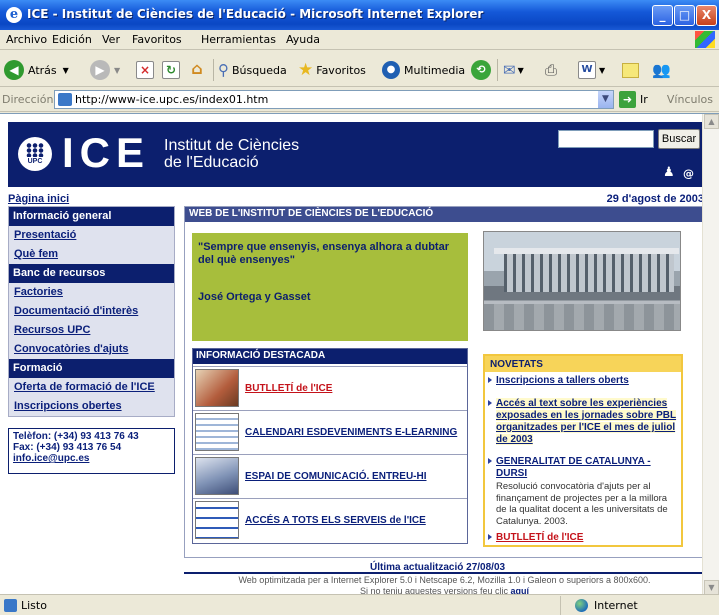 The width and height of the screenshot is (719, 615). I want to click on vertical-scrollbar: ▲ ▼, so click(710, 354).